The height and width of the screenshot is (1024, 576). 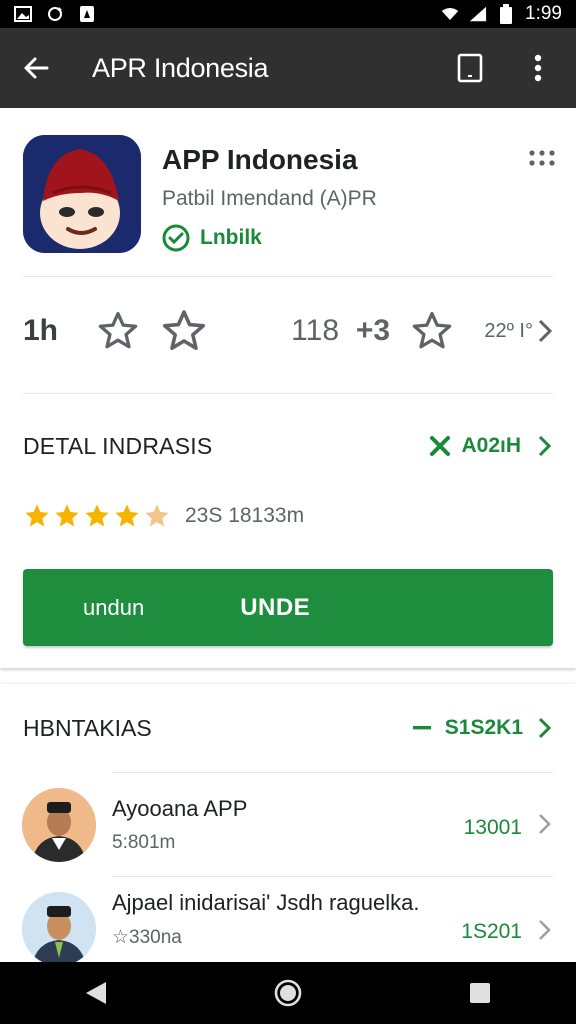 What do you see at coordinates (543, 13) in the screenshot?
I see `status-time: 1:99` at bounding box center [543, 13].